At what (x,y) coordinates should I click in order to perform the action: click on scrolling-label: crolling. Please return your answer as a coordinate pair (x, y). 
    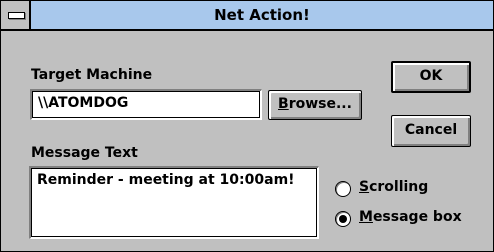
    Looking at the image, I should click on (399, 187).